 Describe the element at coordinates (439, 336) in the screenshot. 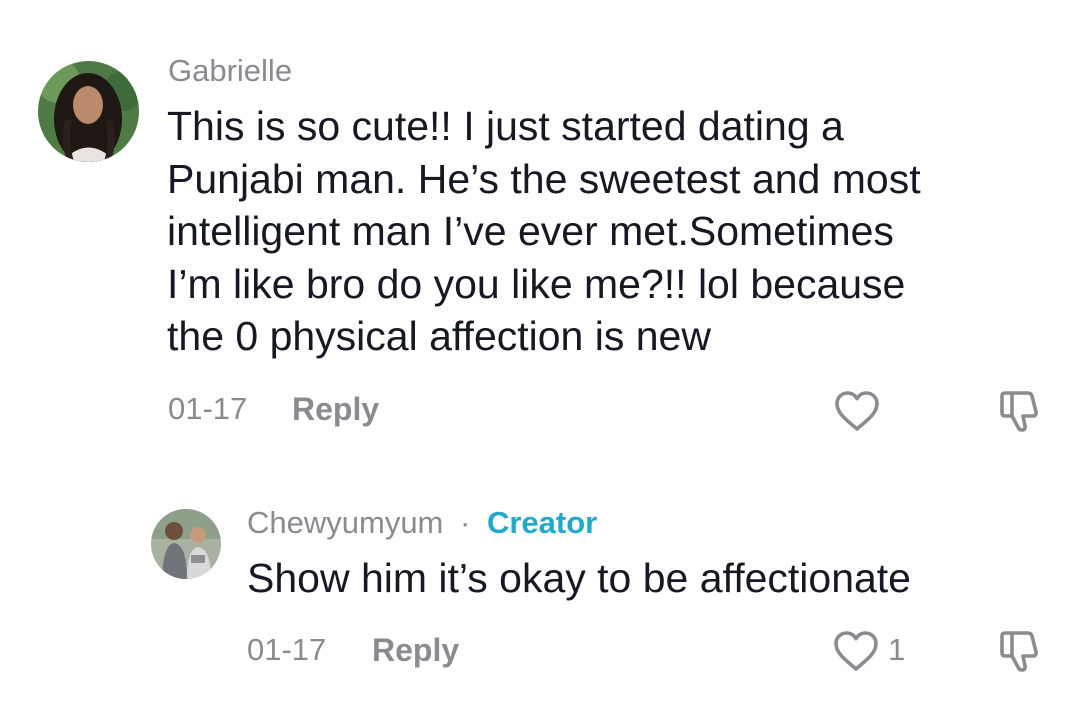

I see `comment-text-line: the 0 physical affection is new` at that location.